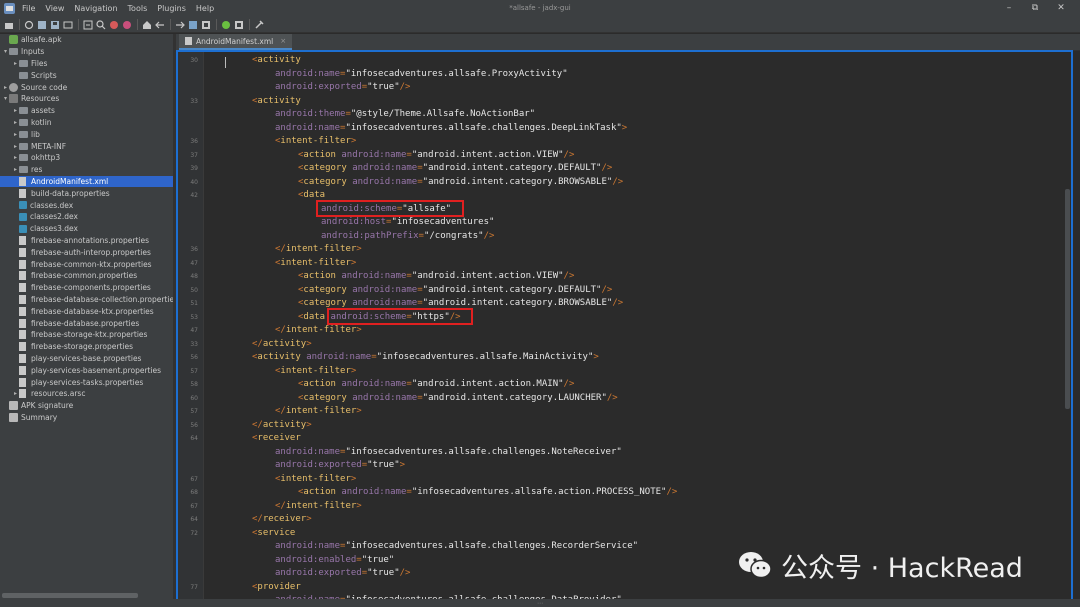 This screenshot has height=607, width=1080. I want to click on tree-item: firebase-storage.properties, so click(86, 347).